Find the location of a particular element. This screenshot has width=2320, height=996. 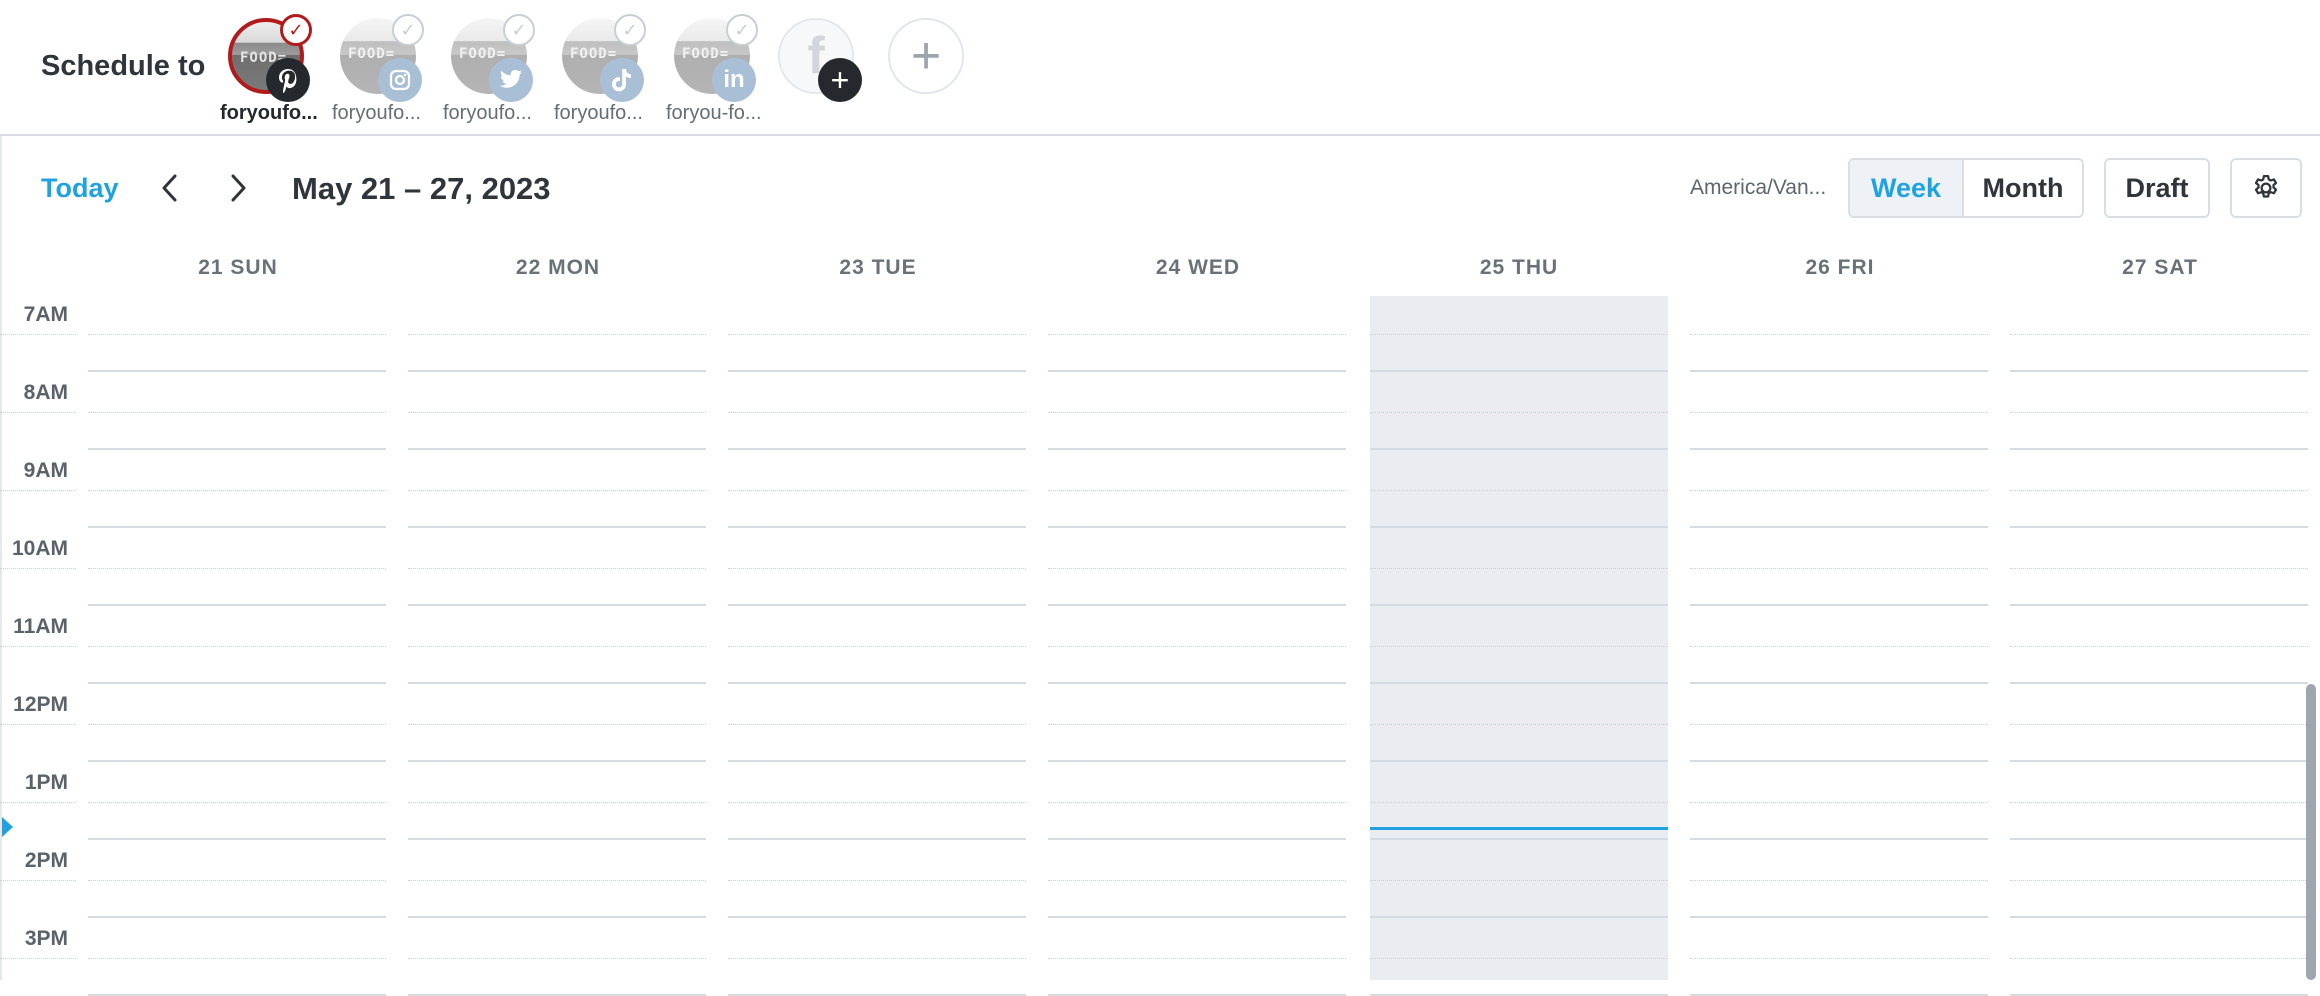

chevron-left-icon is located at coordinates (169, 188).